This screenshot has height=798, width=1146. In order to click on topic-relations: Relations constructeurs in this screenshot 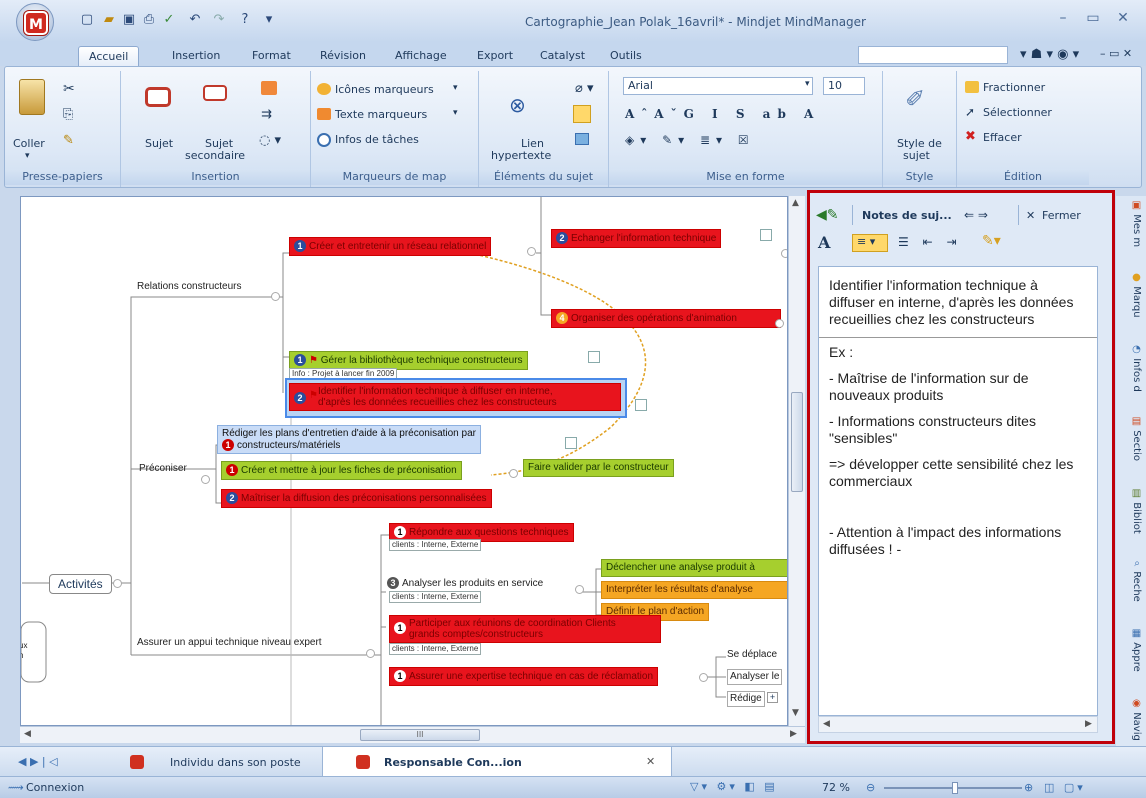, I will do `click(189, 287)`.